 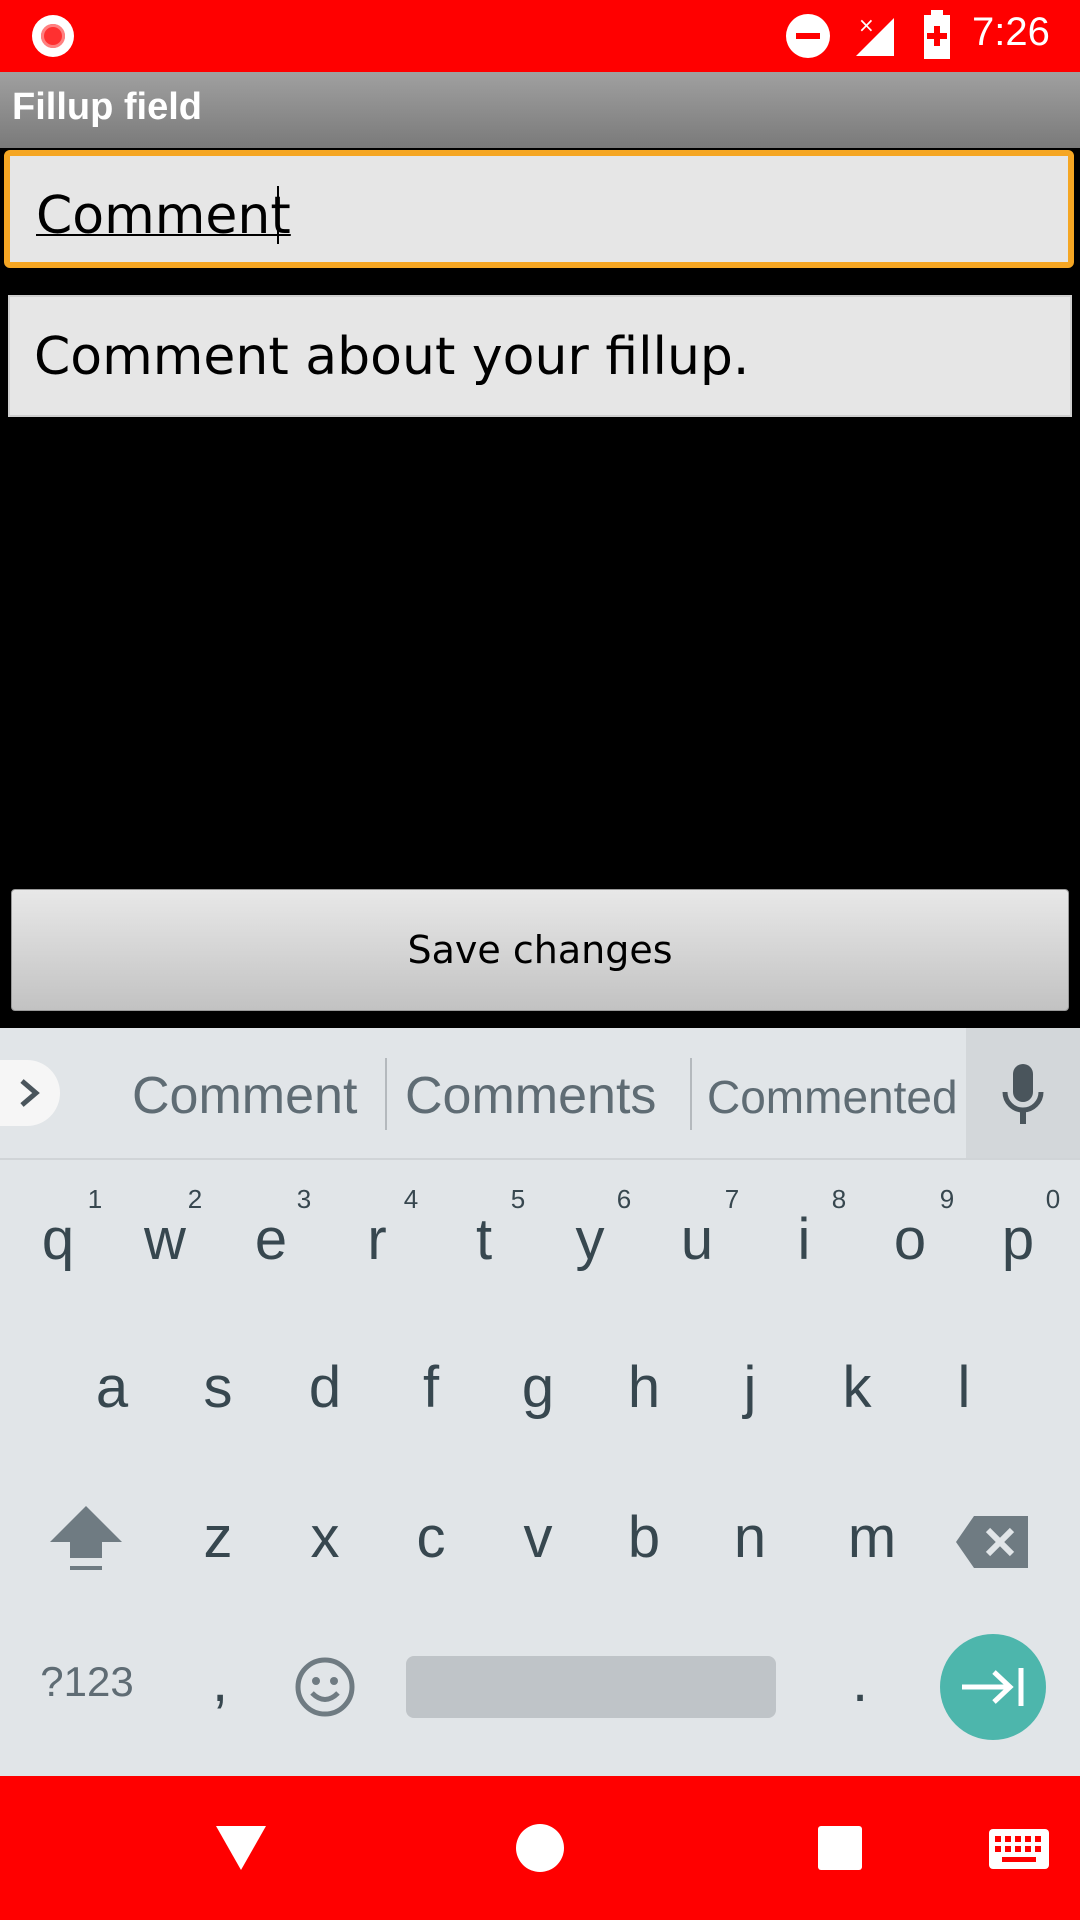 What do you see at coordinates (278, 215) in the screenshot?
I see `text-cursor` at bounding box center [278, 215].